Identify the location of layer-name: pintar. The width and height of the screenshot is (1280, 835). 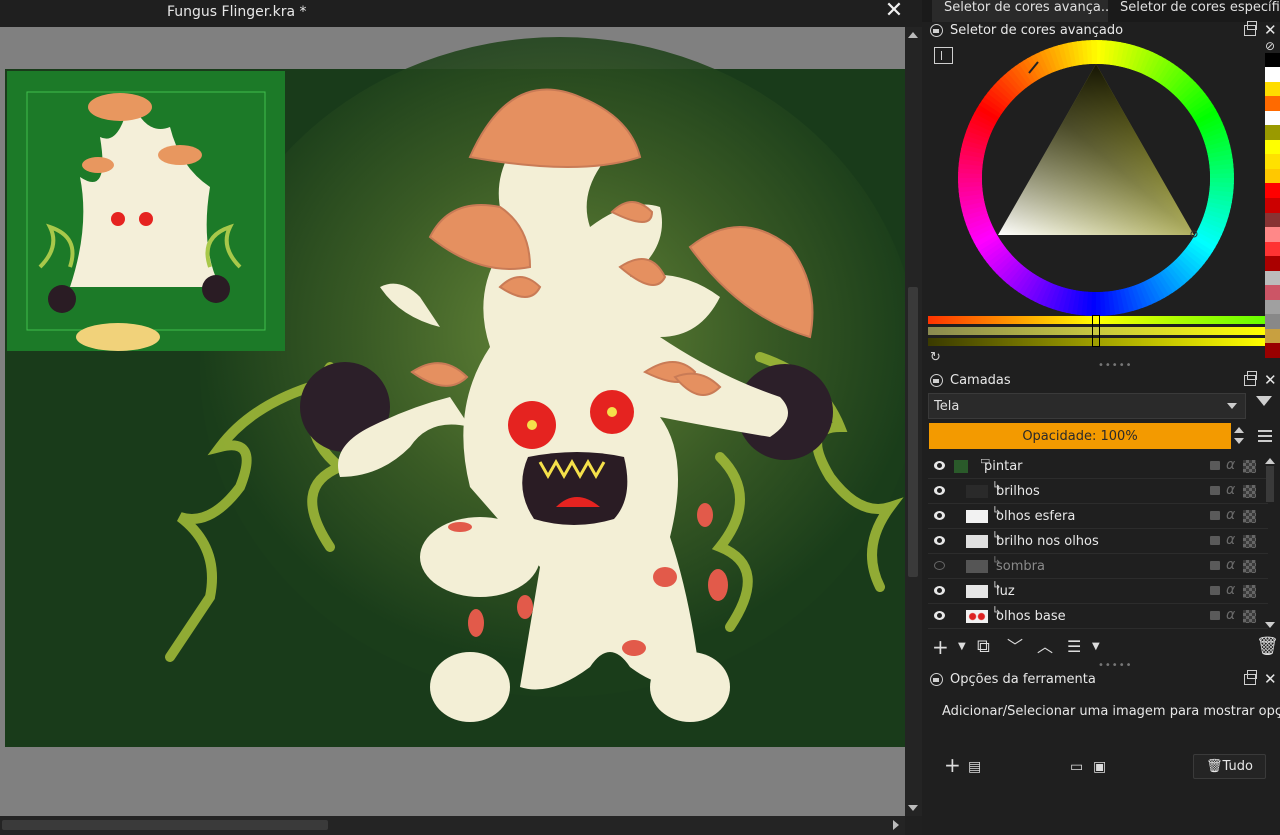
(1003, 466).